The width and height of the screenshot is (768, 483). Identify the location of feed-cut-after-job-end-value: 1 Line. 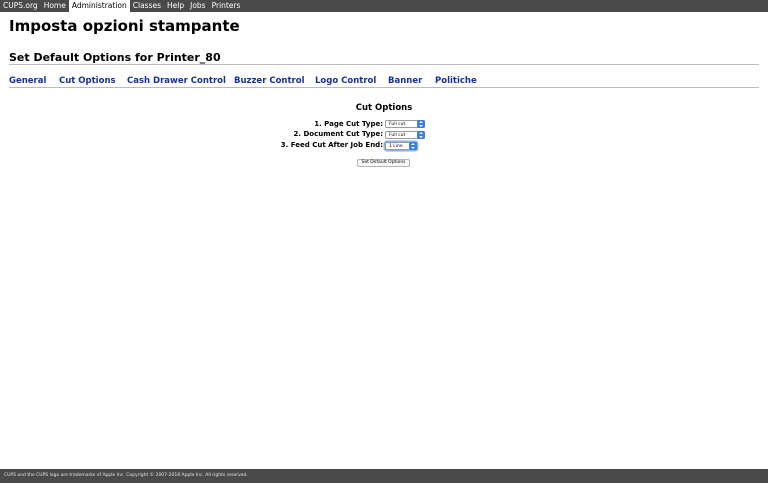
(396, 146).